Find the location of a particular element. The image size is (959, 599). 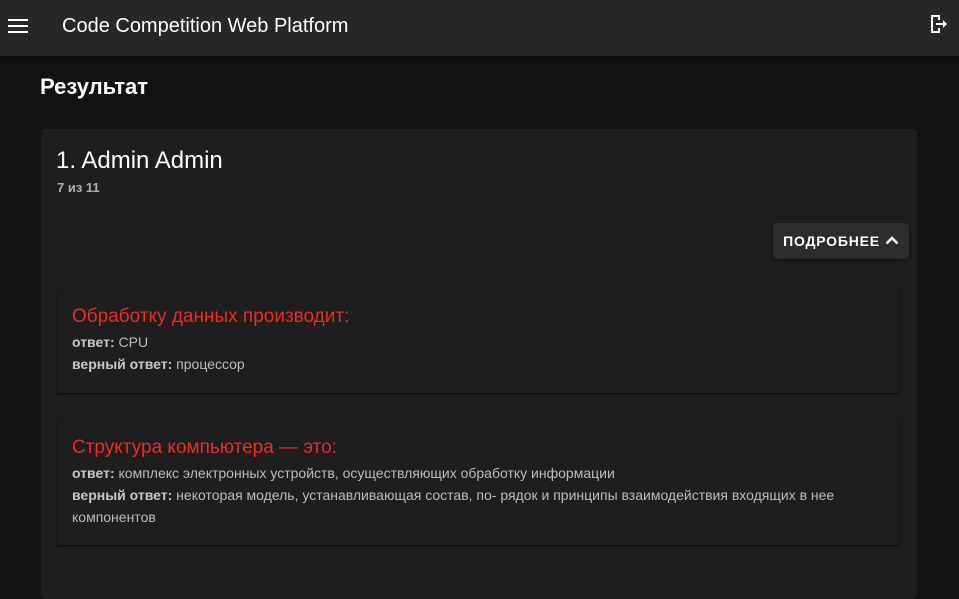

details-button-label: ПОДРОБНЕЕ is located at coordinates (831, 241).